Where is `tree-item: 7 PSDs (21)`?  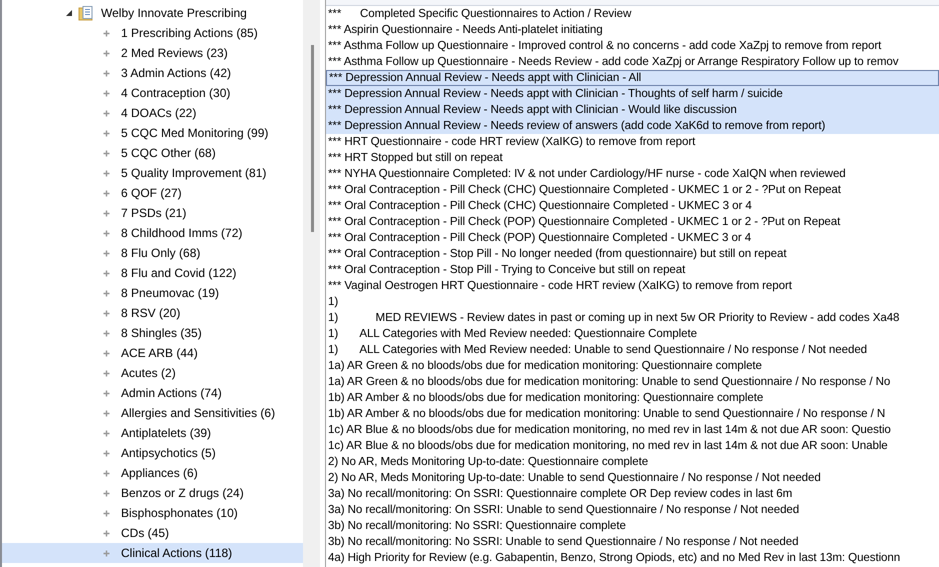
tree-item: 7 PSDs (21) is located at coordinates (152, 213).